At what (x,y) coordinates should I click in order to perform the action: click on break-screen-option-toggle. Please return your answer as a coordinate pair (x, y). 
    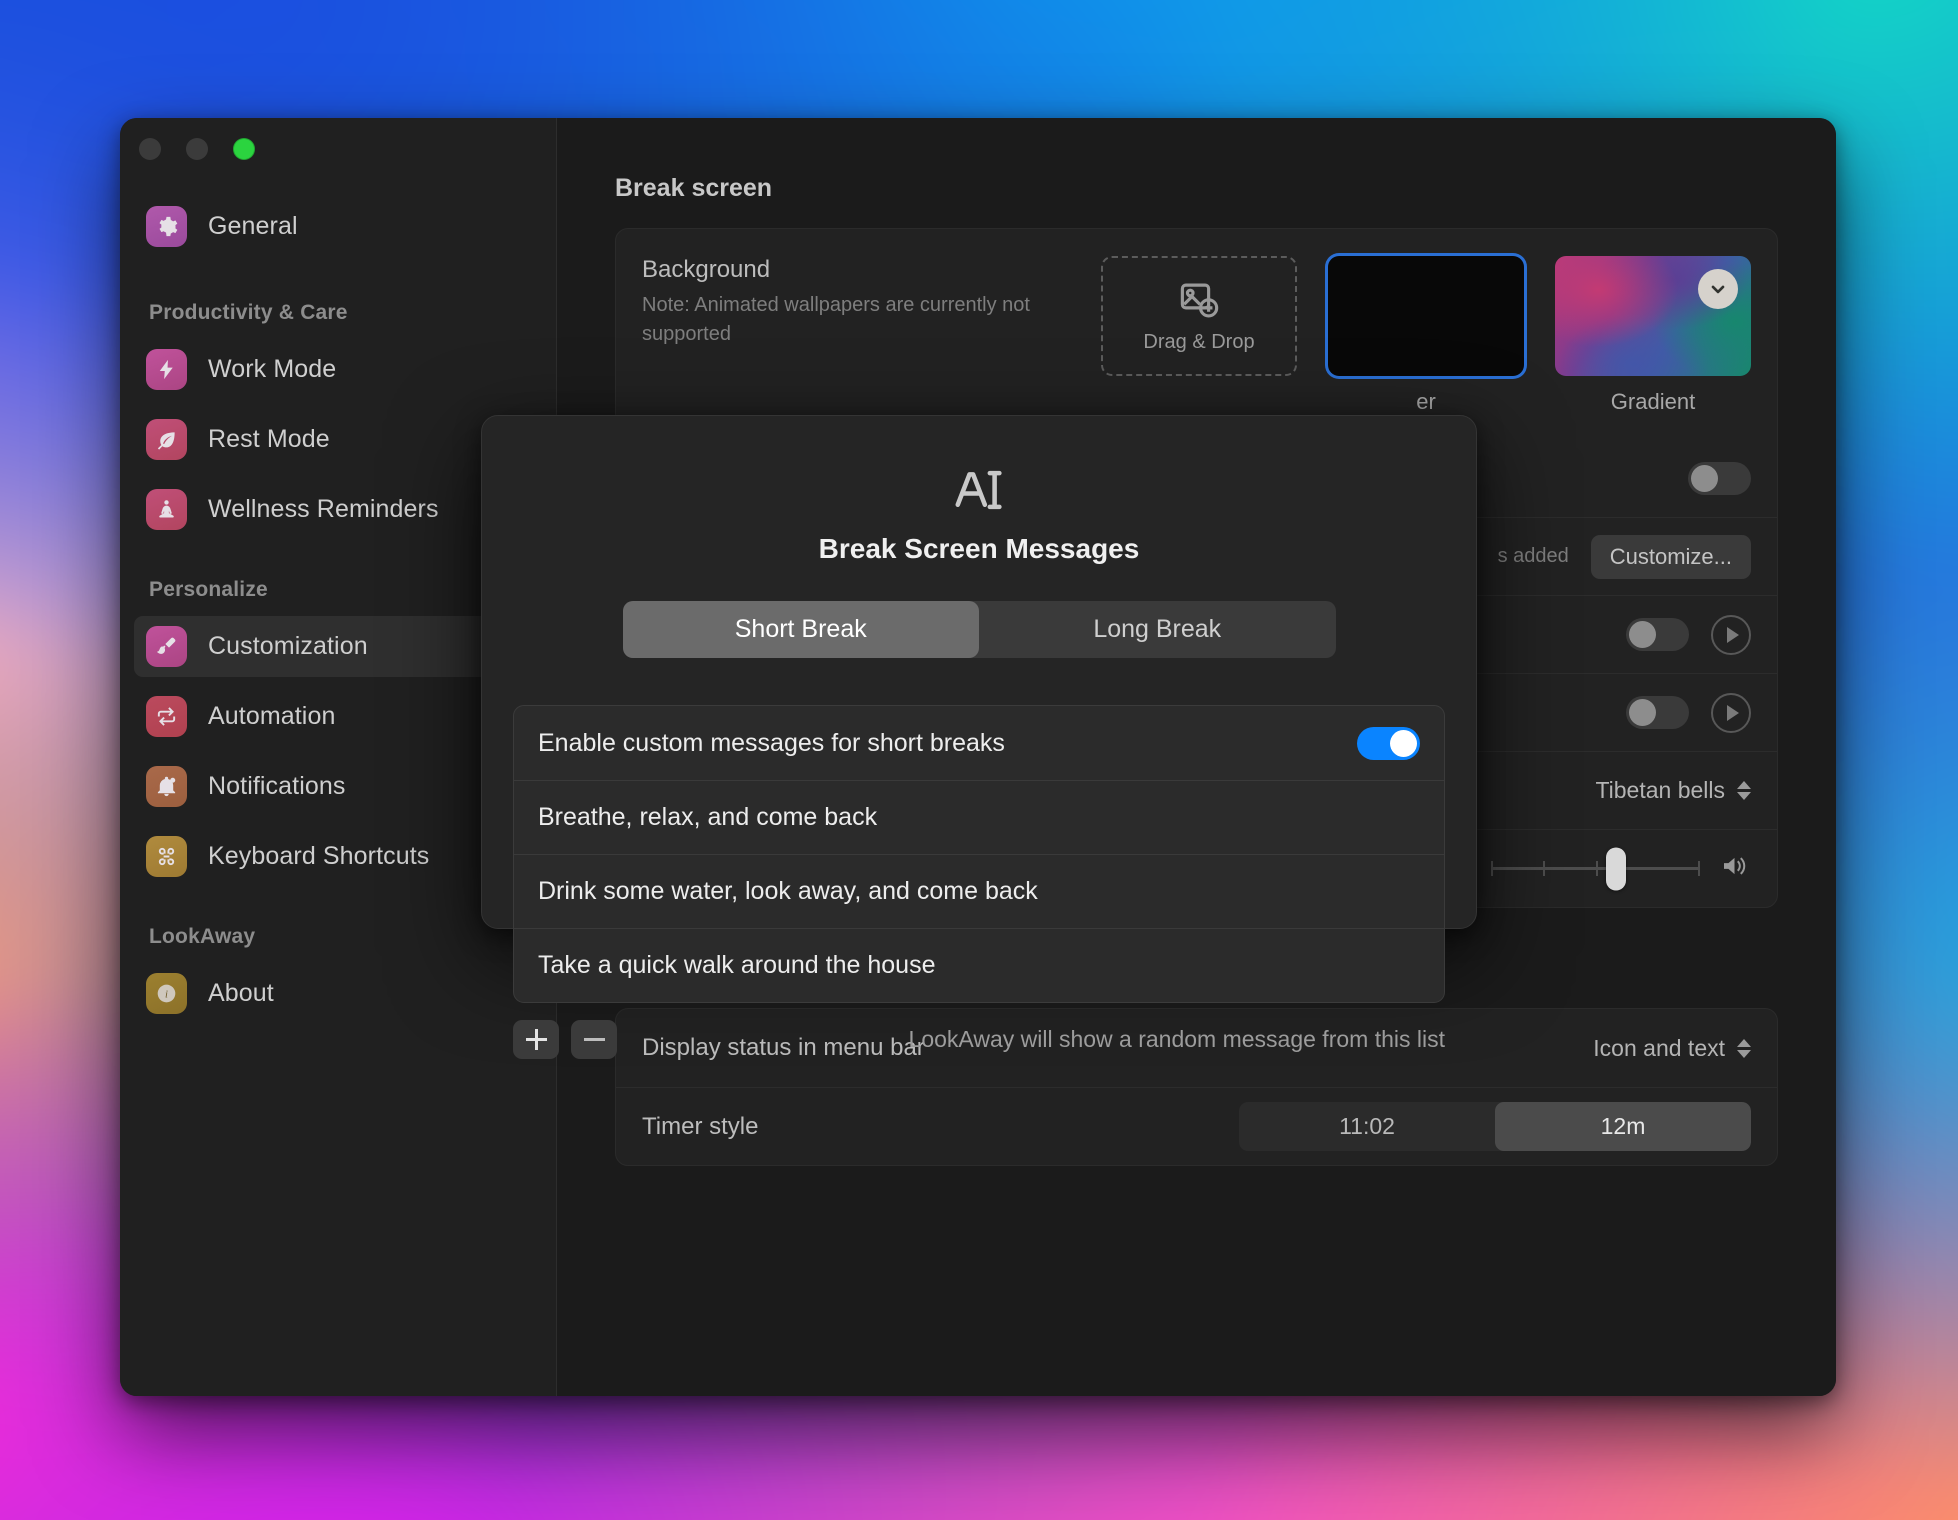
    Looking at the image, I should click on (1719, 478).